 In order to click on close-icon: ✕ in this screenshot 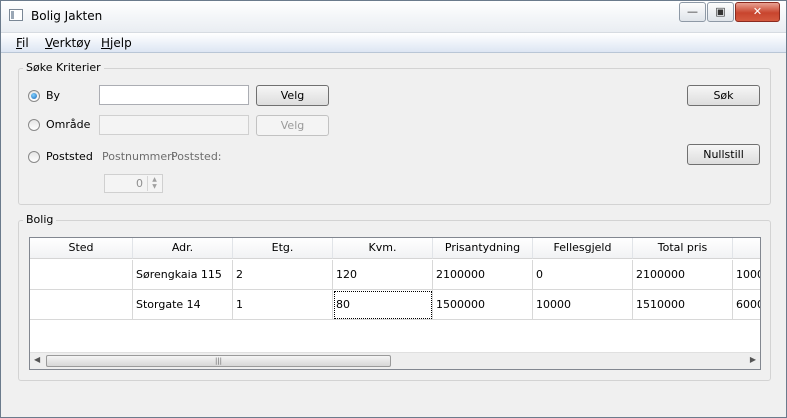, I will do `click(757, 11)`.